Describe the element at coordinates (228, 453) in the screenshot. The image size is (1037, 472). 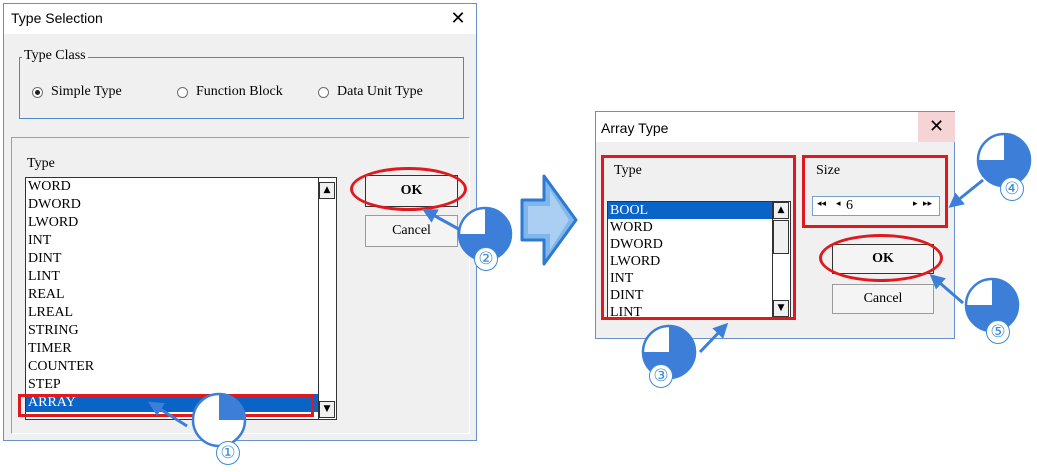
I see `step-1-number: ①` at that location.